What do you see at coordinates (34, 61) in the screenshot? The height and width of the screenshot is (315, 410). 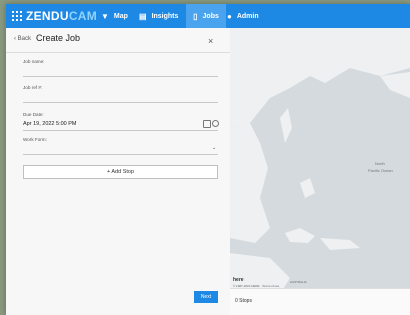 I see `job-name-label: Job name:` at bounding box center [34, 61].